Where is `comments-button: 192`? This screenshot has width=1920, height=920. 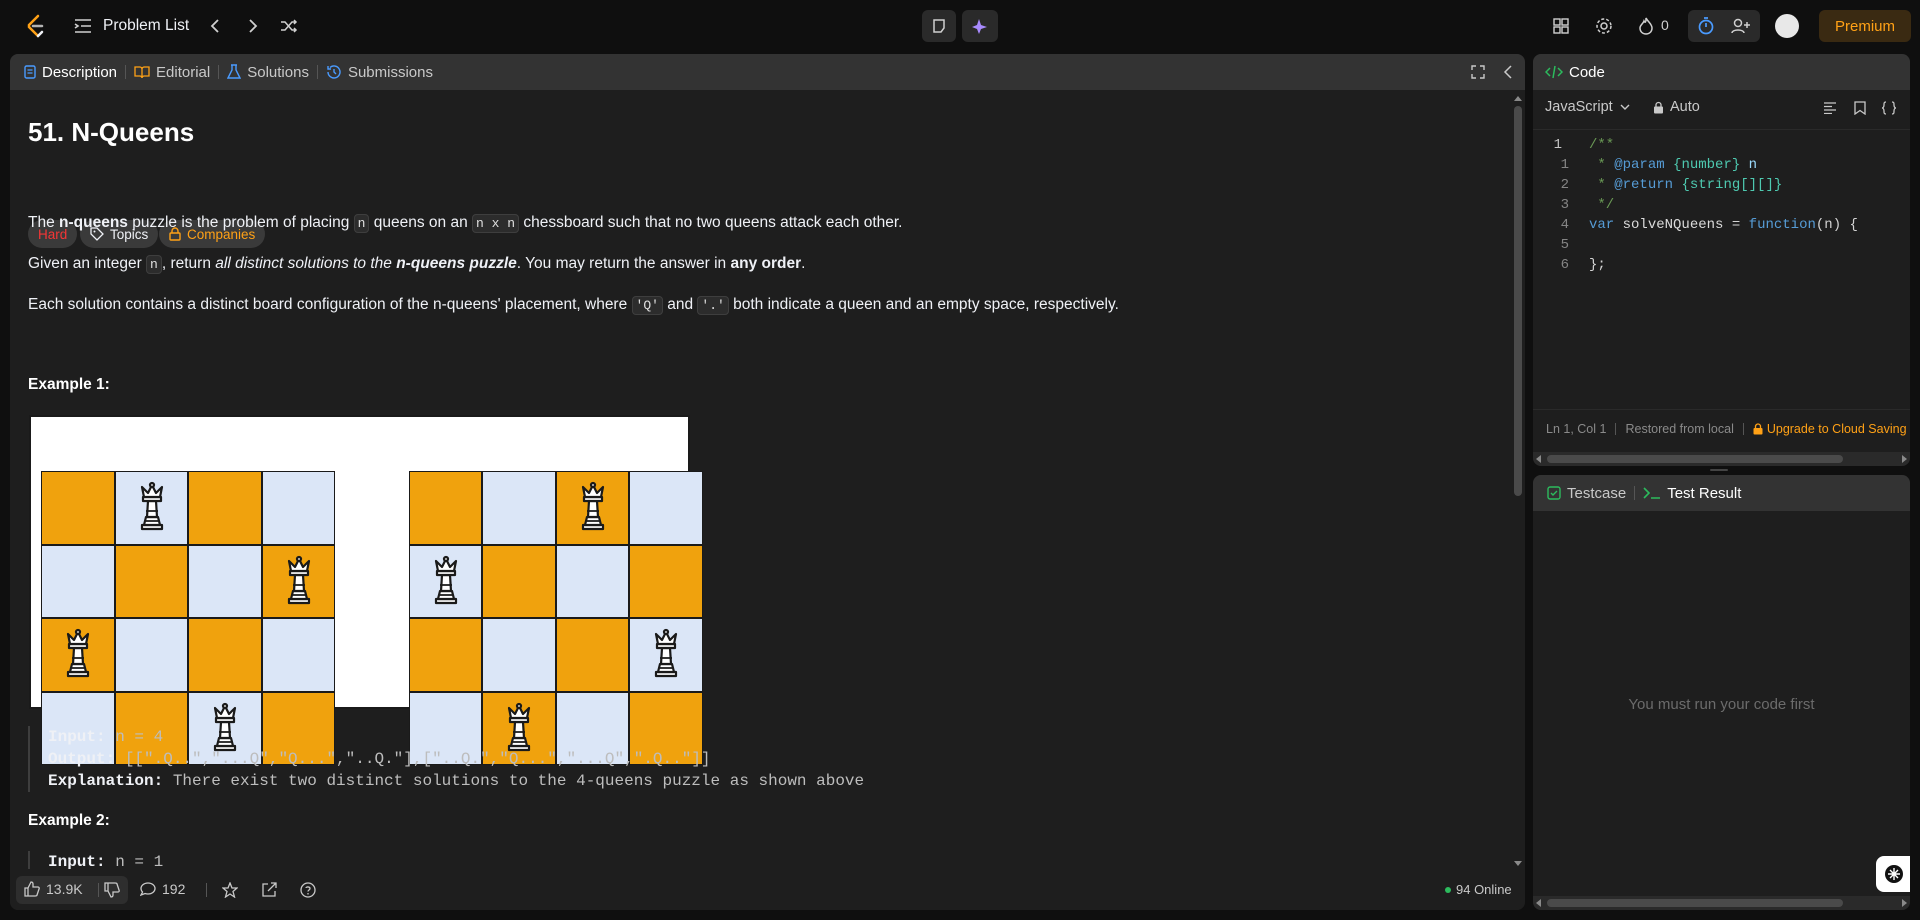 comments-button: 192 is located at coordinates (162, 889).